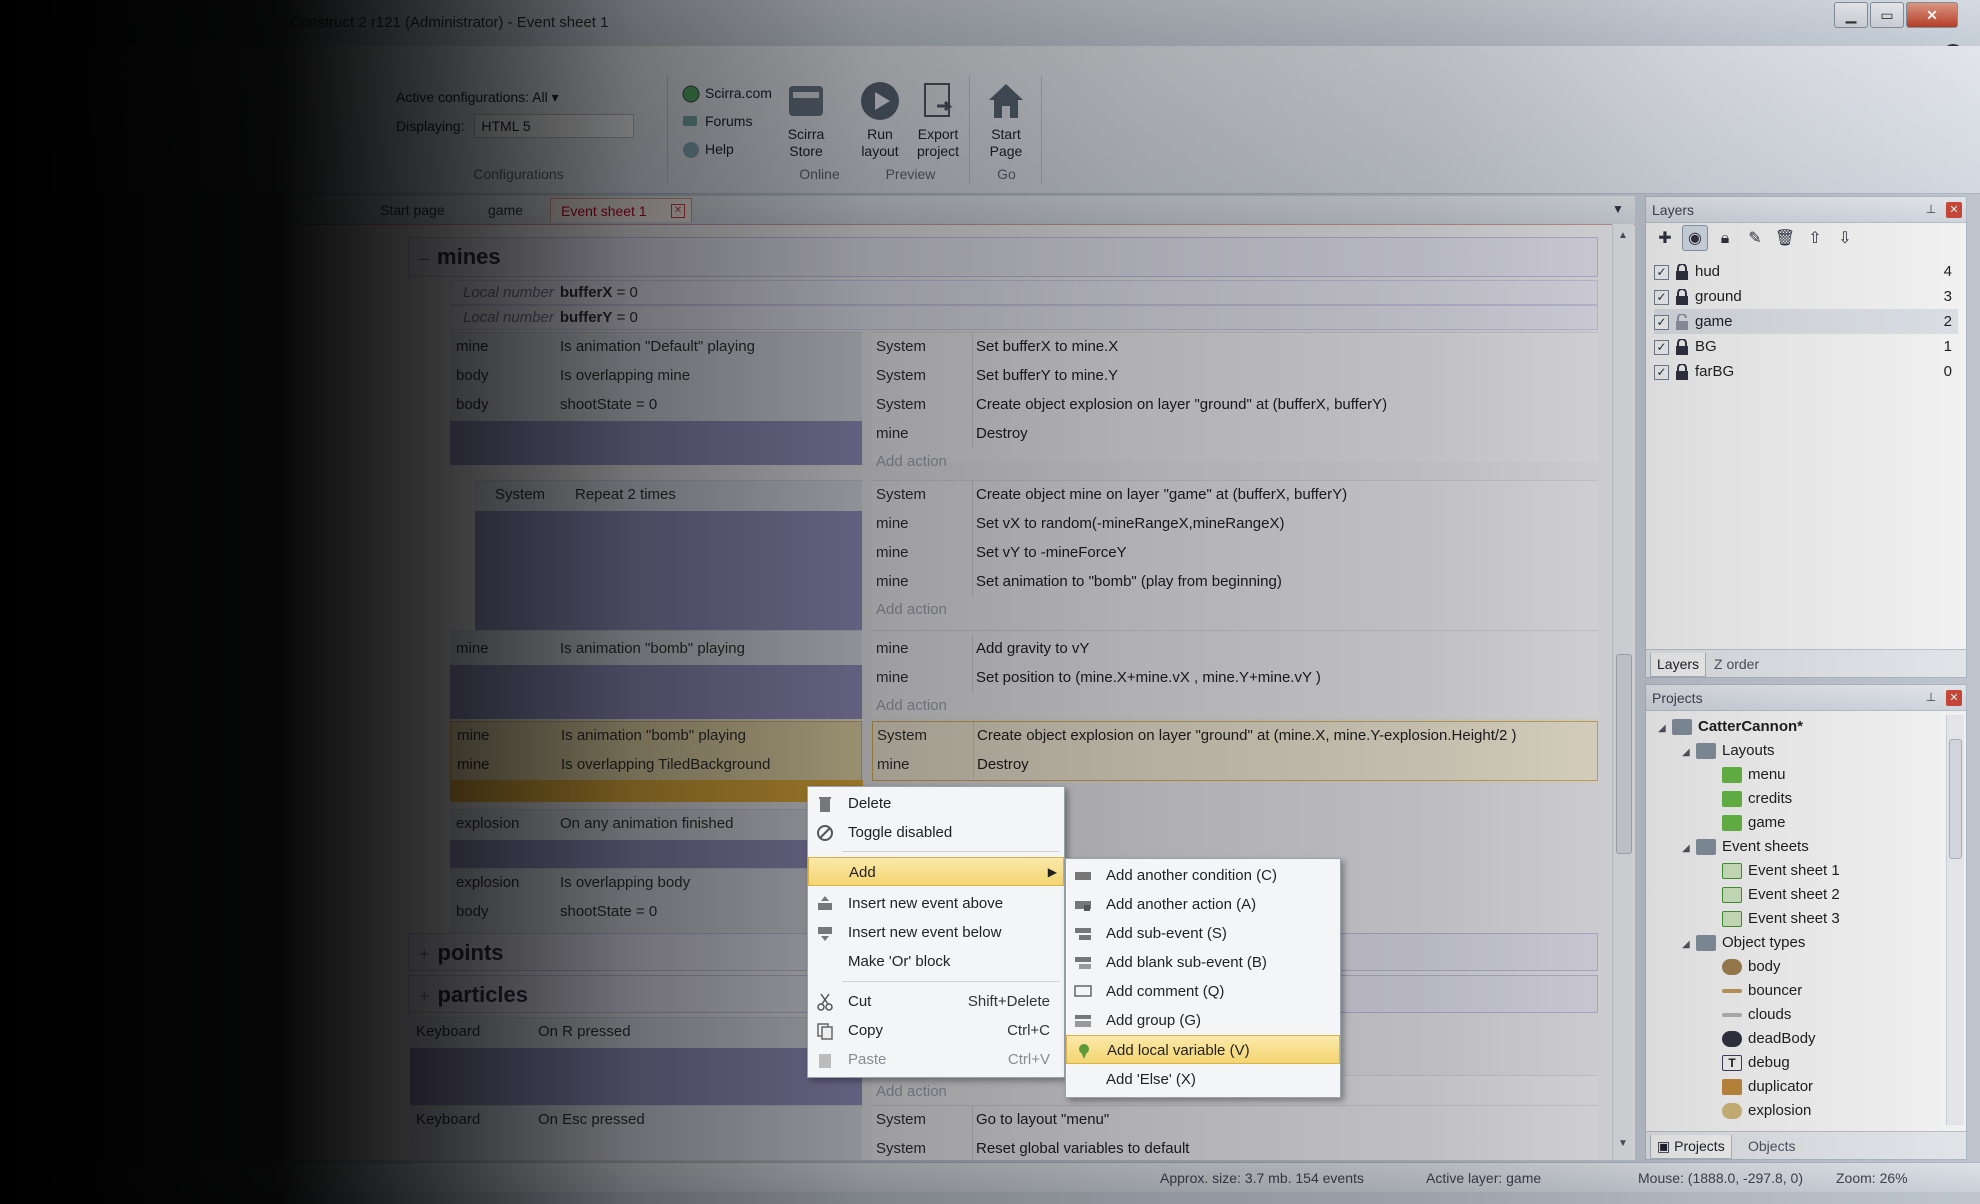  What do you see at coordinates (1815, 239) in the screenshot?
I see `move-up-icon: ⇧` at bounding box center [1815, 239].